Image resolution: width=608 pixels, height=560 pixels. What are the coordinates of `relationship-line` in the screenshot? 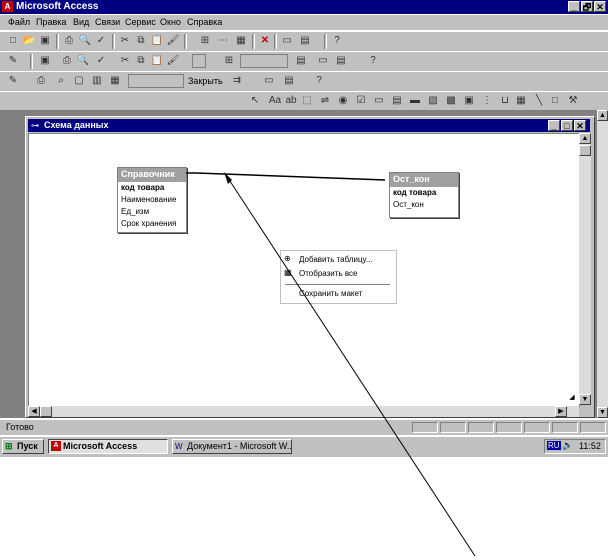 It's located at (286, 176).